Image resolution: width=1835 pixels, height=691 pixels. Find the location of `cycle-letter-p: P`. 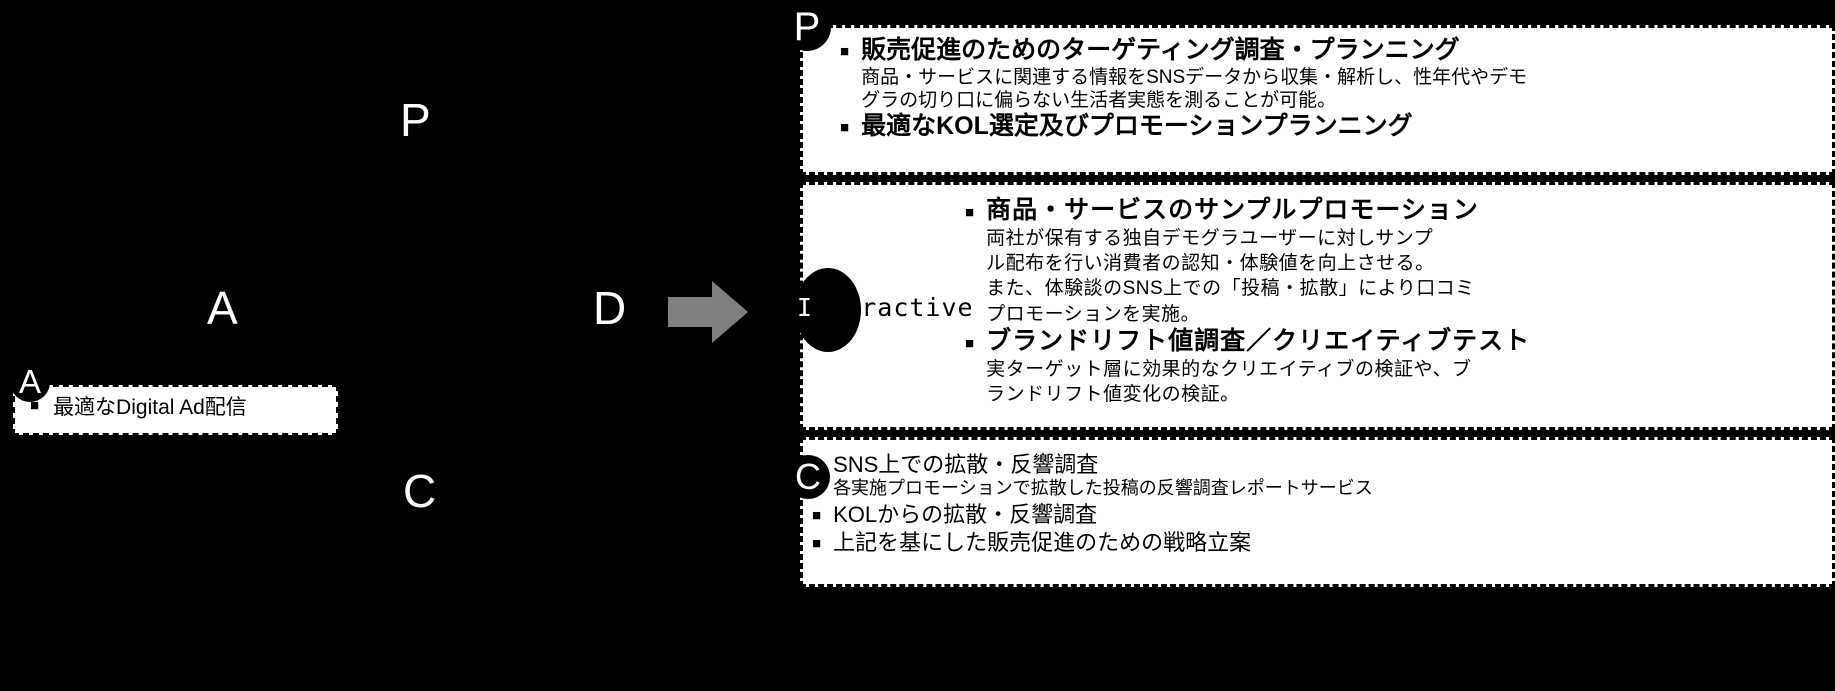

cycle-letter-p: P is located at coordinates (415, 120).